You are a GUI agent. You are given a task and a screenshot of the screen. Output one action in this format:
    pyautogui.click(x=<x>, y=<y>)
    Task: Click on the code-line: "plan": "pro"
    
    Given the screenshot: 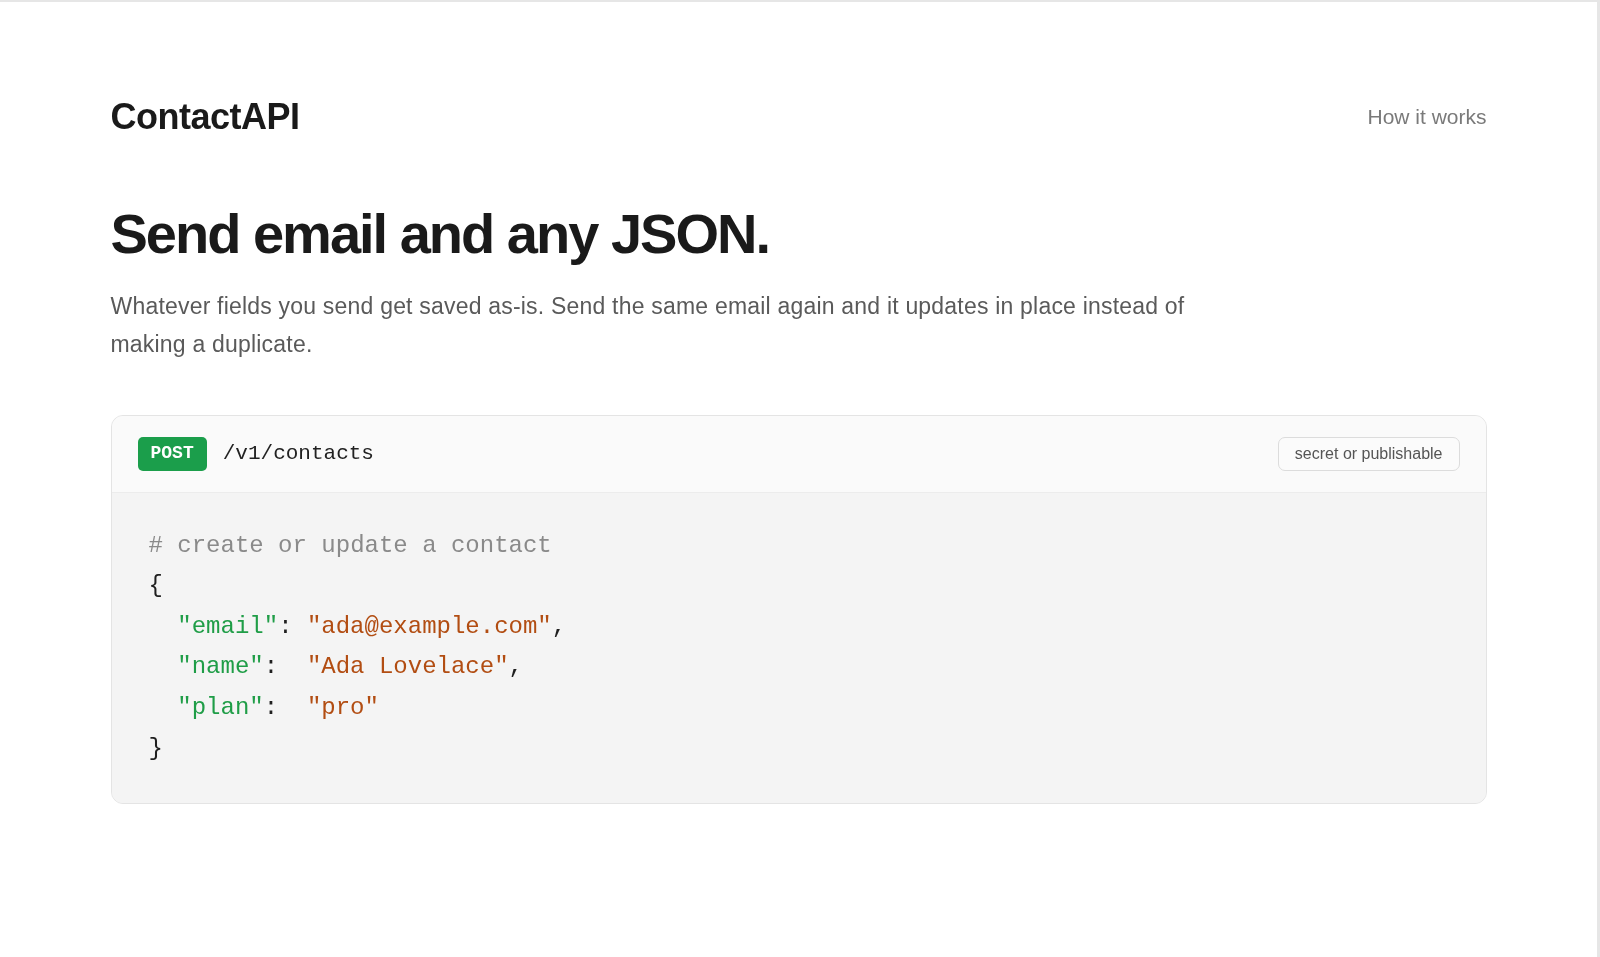 What is the action you would take?
    pyautogui.click(x=278, y=707)
    